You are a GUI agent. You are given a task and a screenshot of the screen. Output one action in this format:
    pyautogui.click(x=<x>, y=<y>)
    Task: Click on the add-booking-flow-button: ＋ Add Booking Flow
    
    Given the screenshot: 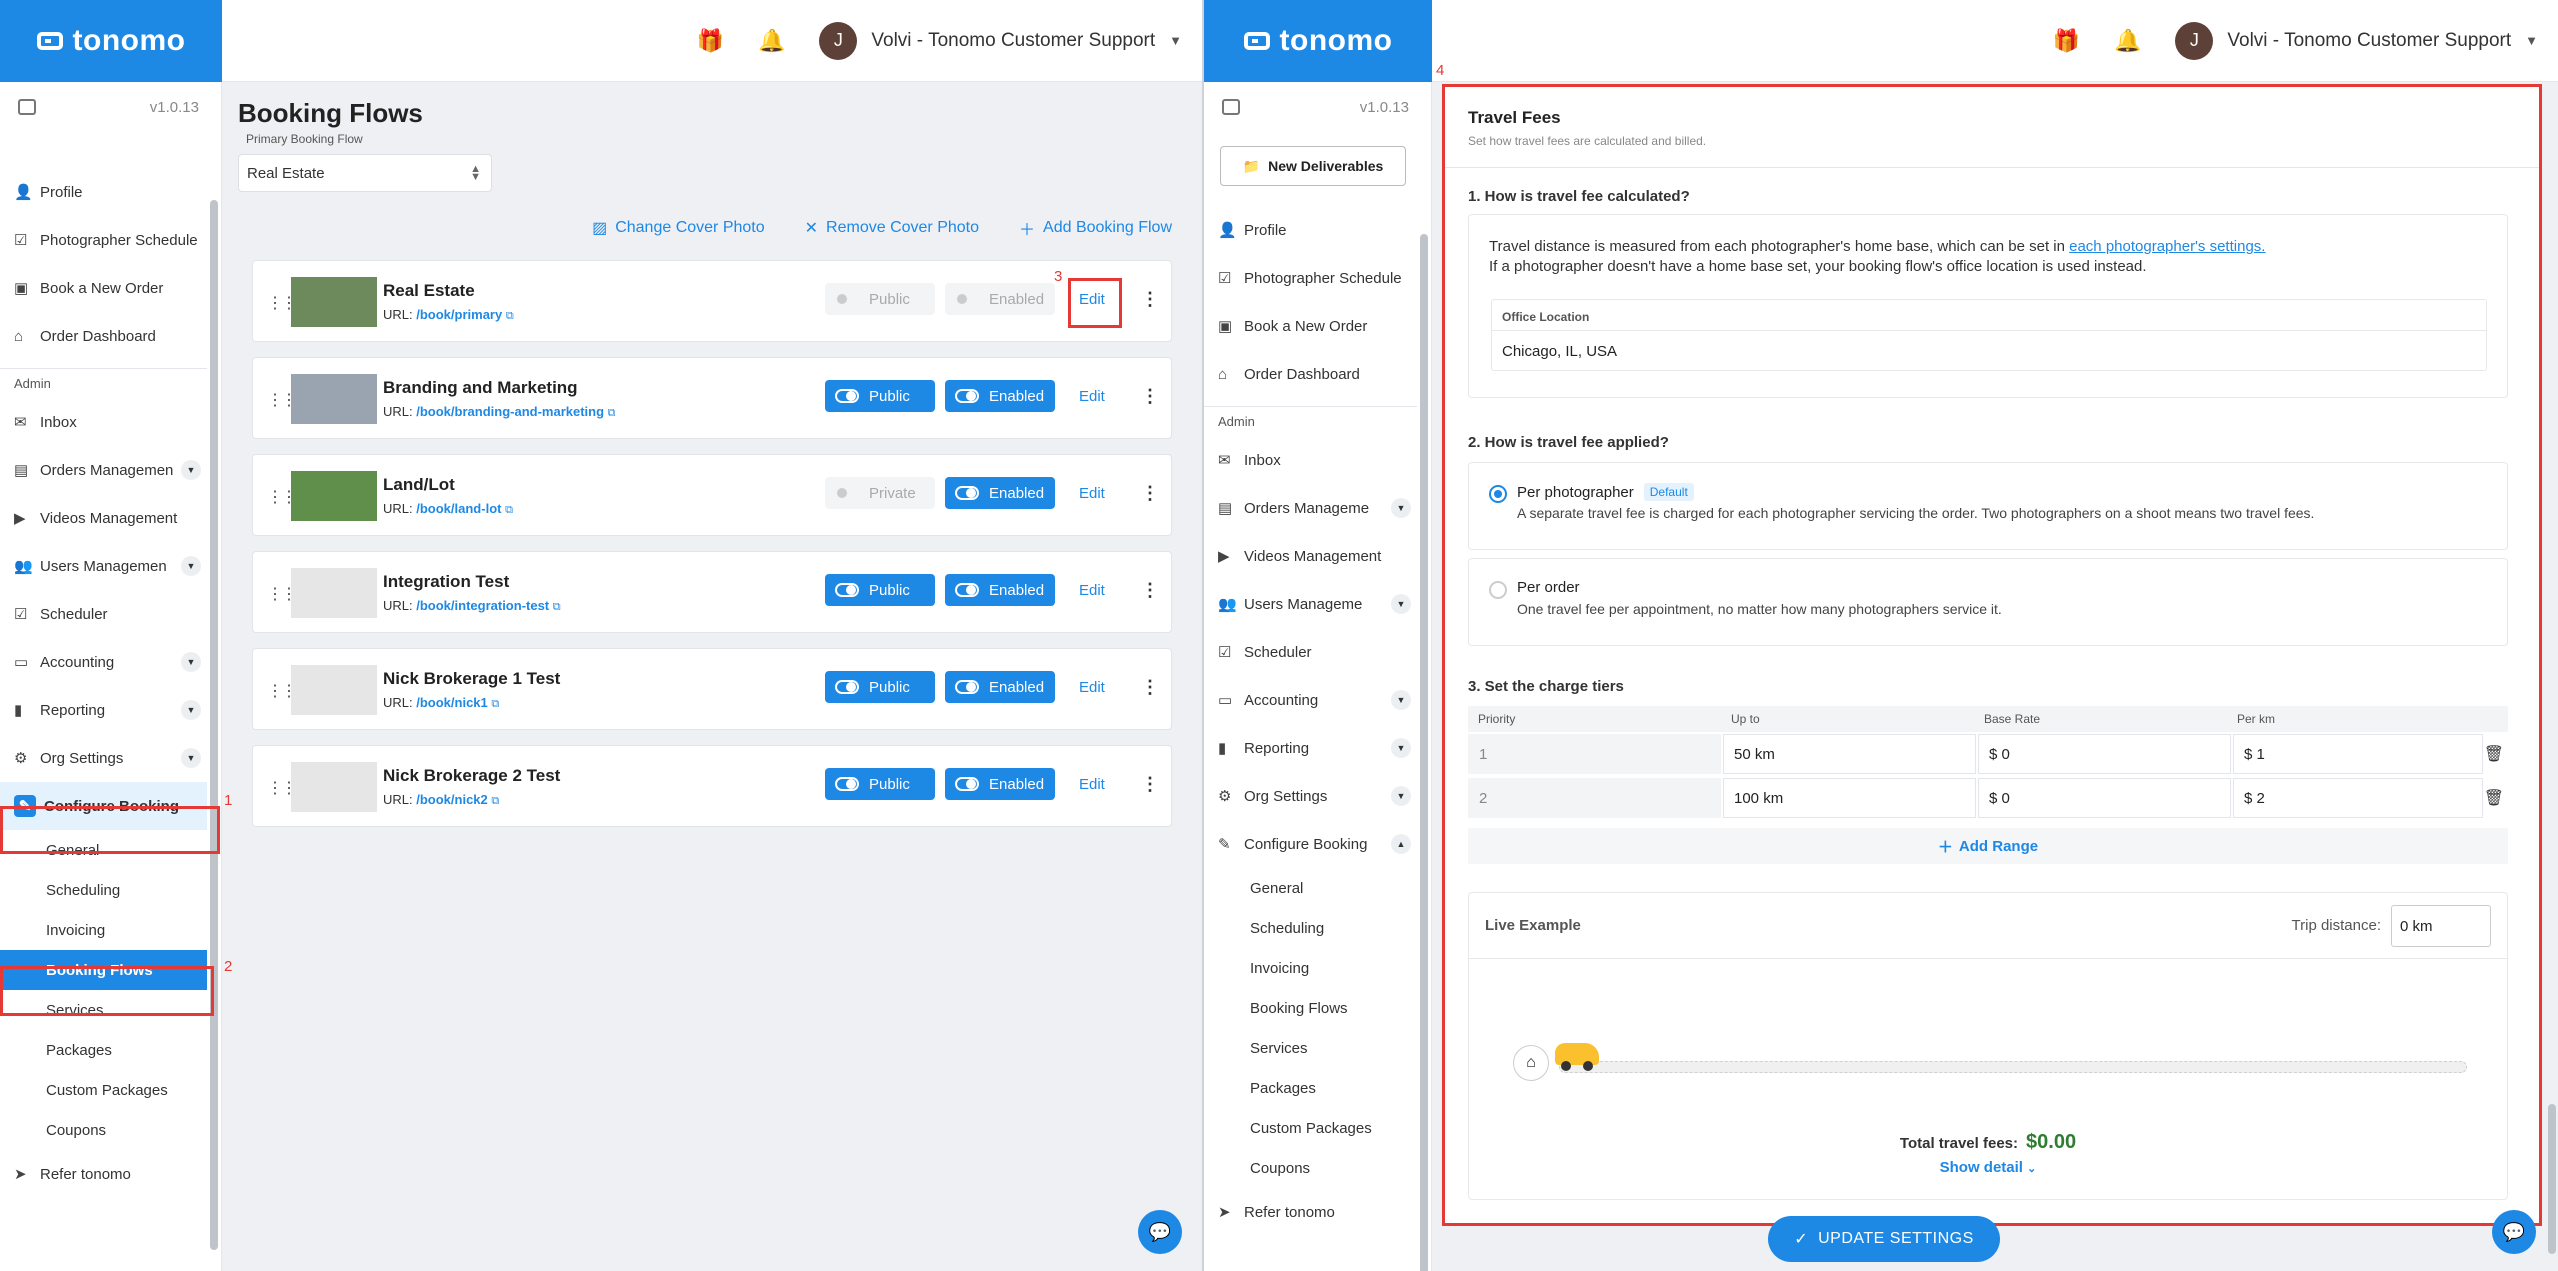 What is the action you would take?
    pyautogui.click(x=1095, y=228)
    